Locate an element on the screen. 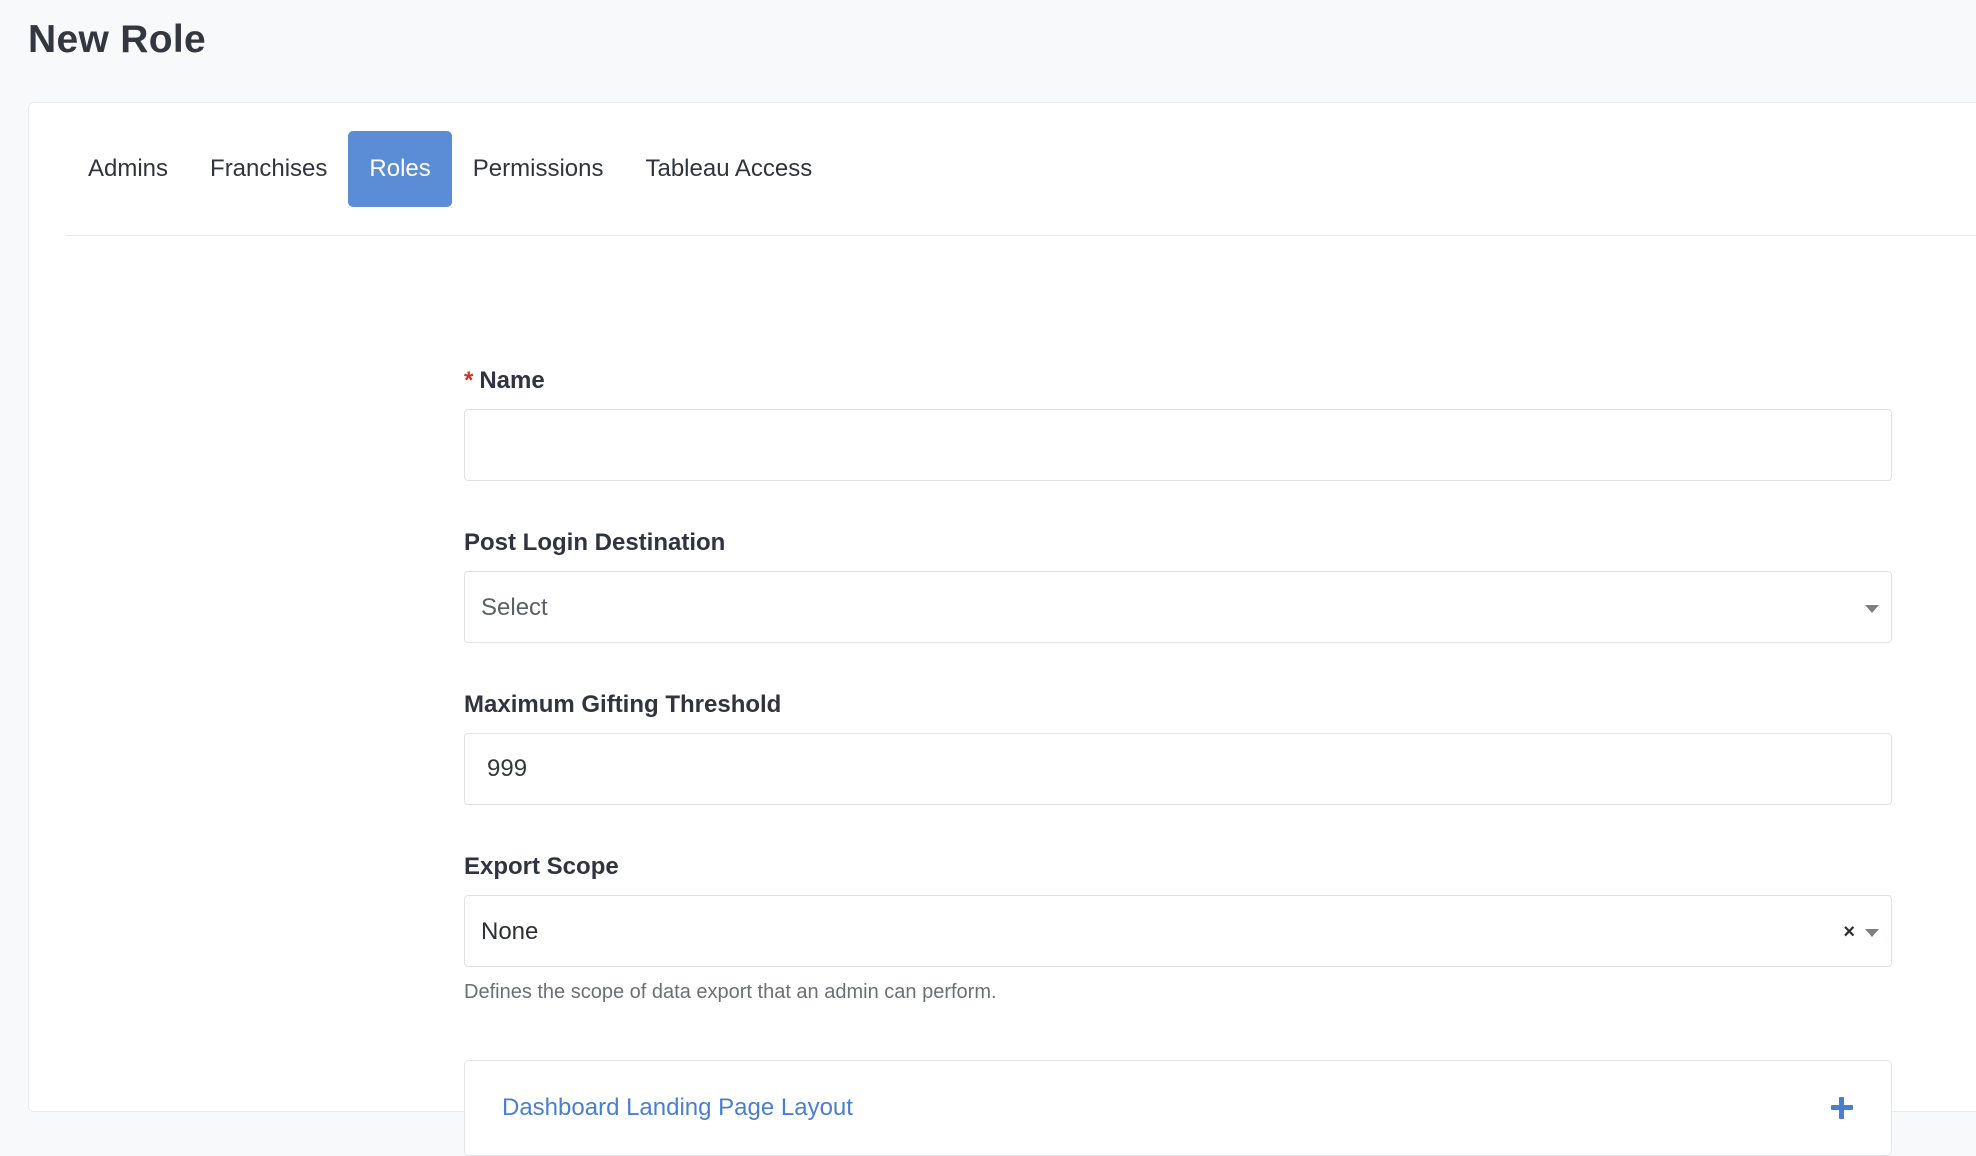  max-gifting-threshold-box is located at coordinates (1178, 769).